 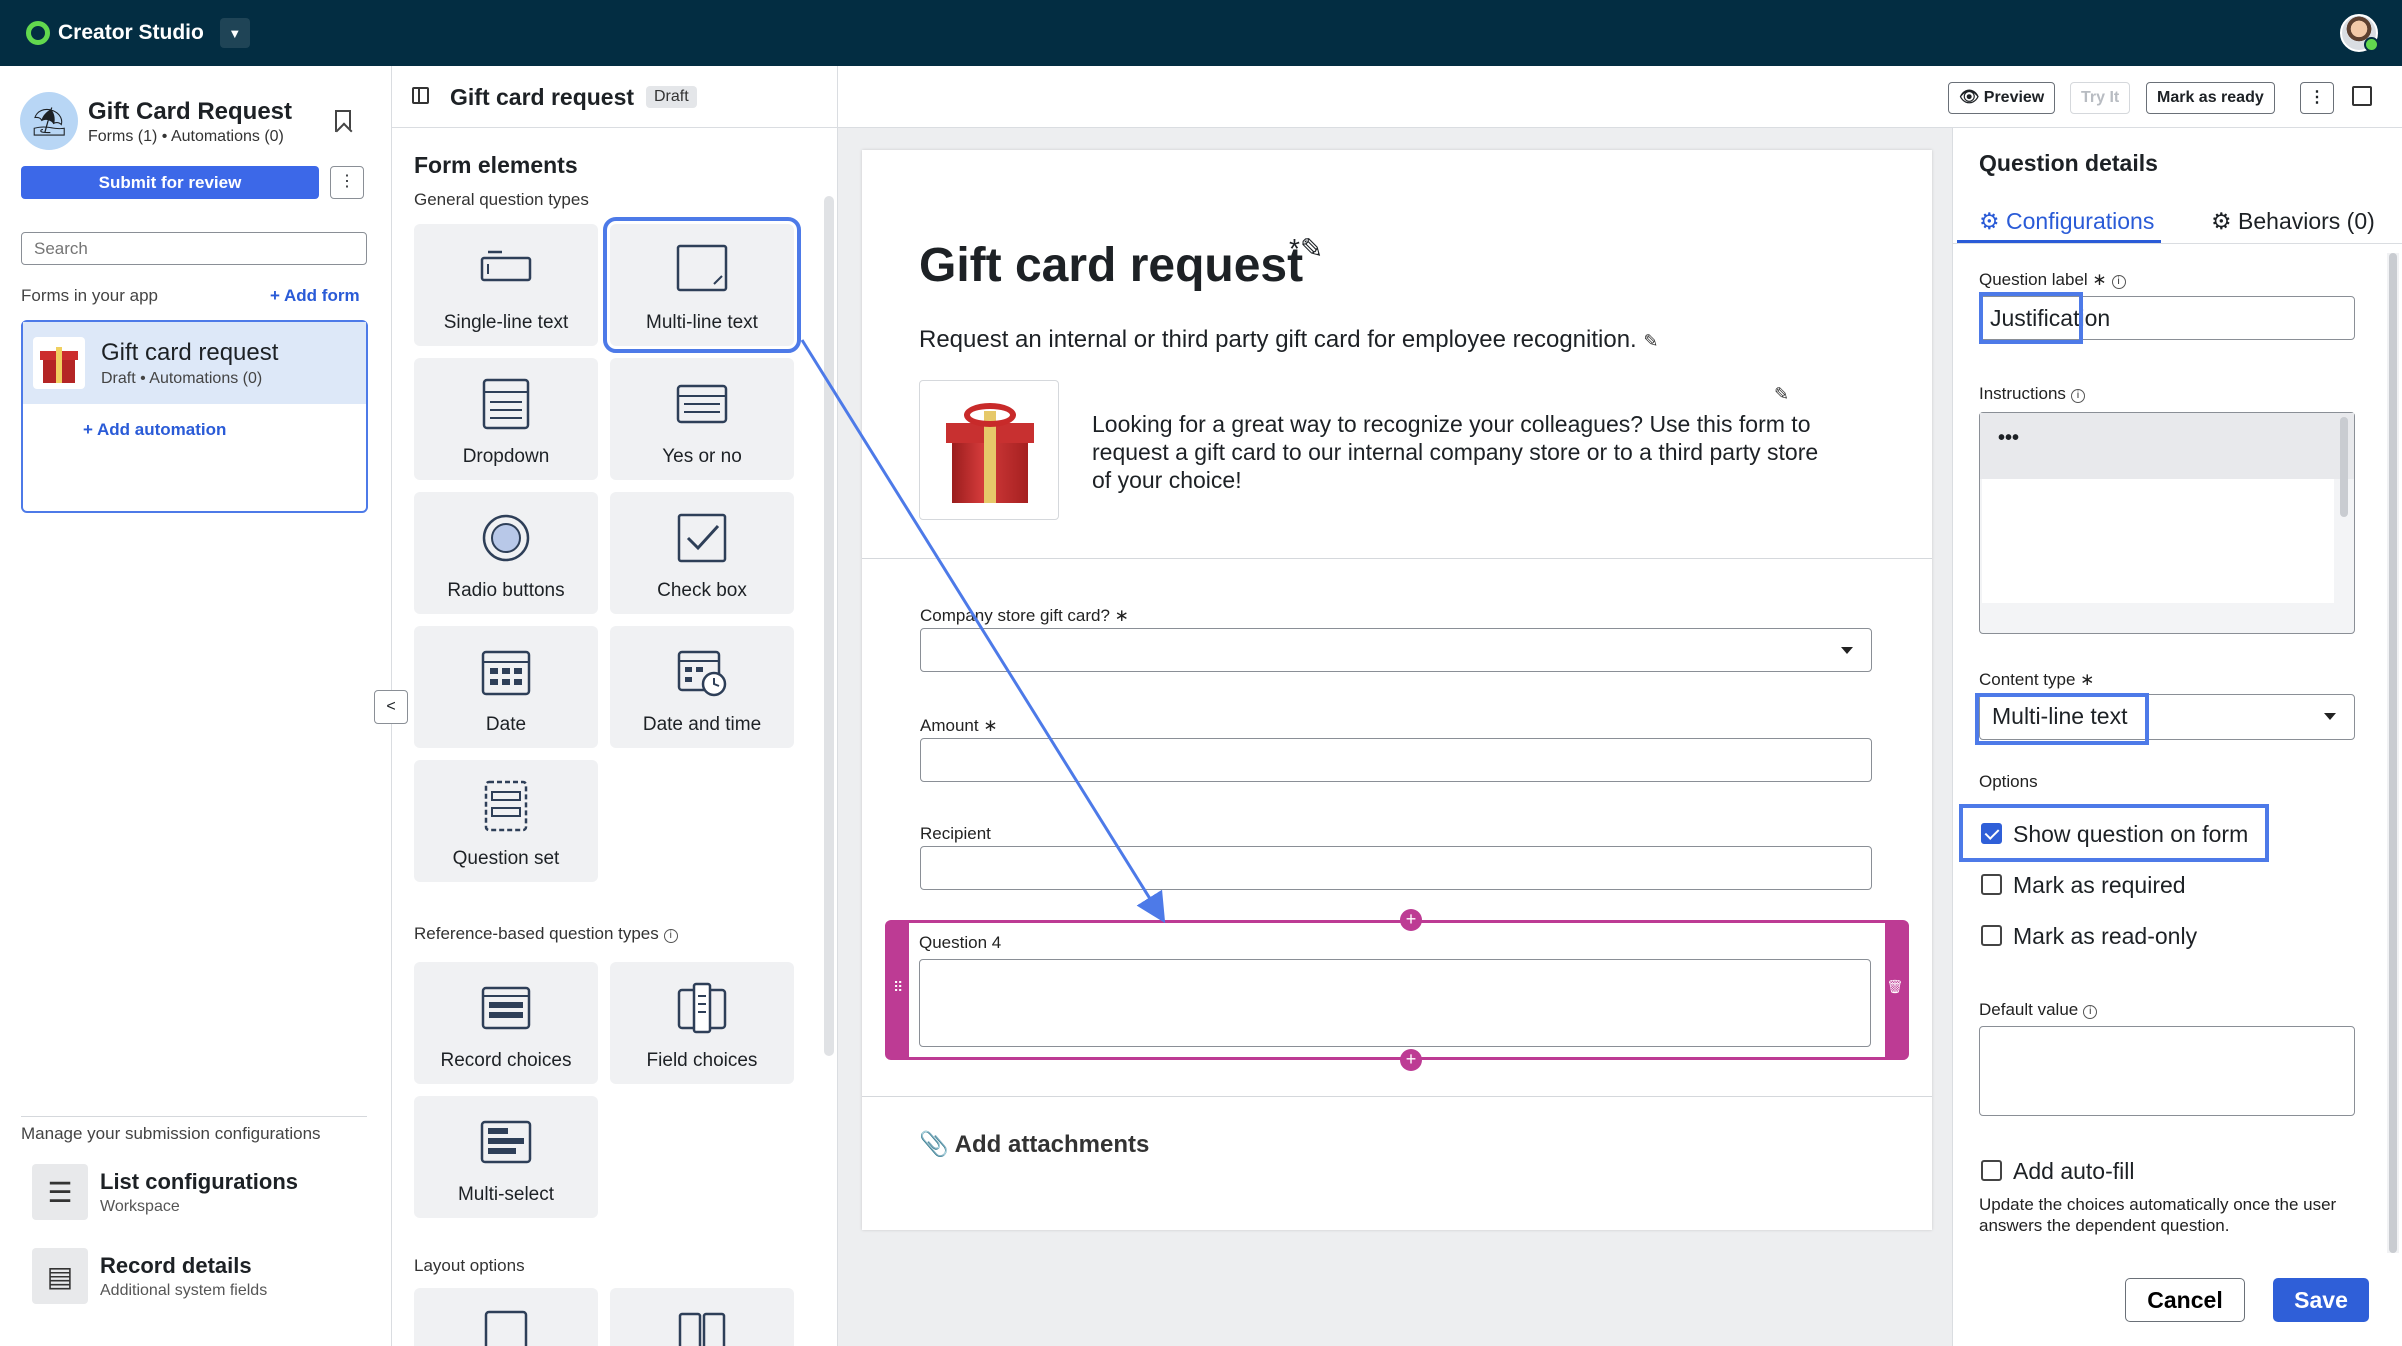 What do you see at coordinates (2185, 1300) in the screenshot?
I see `cancel-button: Cancel` at bounding box center [2185, 1300].